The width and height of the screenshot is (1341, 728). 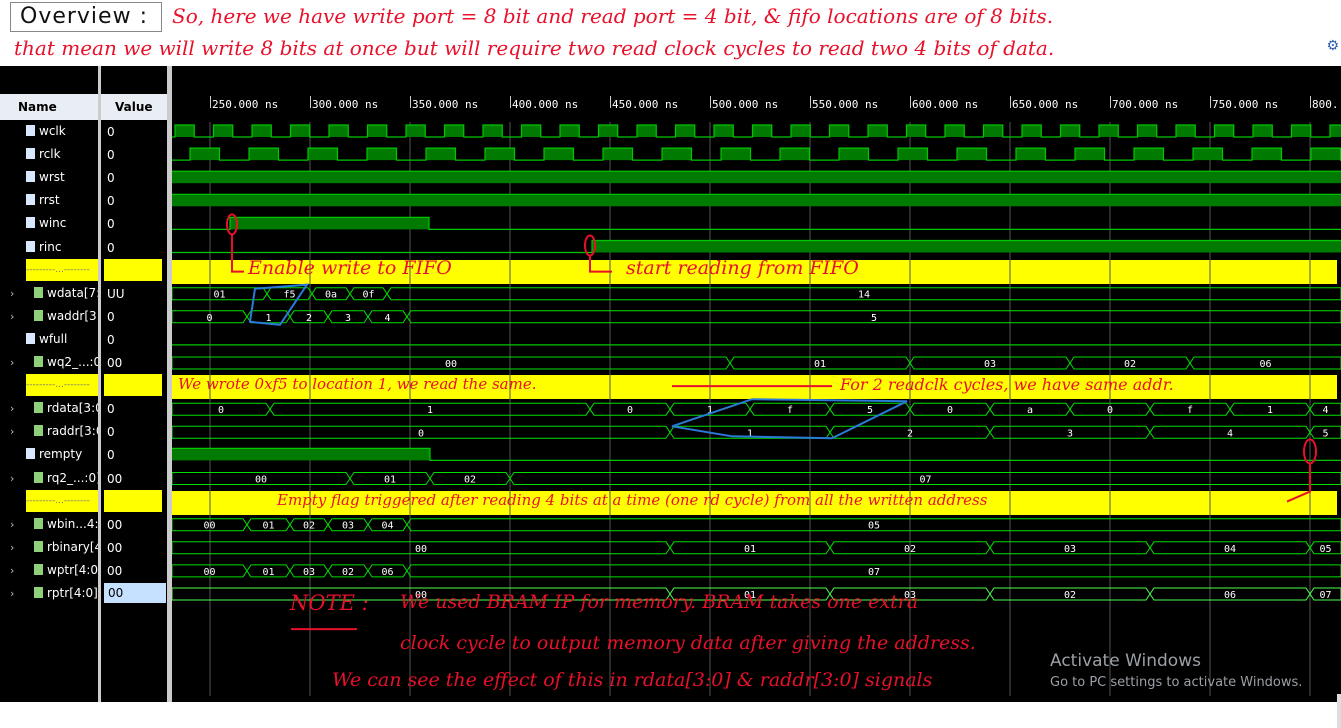 What do you see at coordinates (49, 154) in the screenshot?
I see `signal-row-rclk: rclk` at bounding box center [49, 154].